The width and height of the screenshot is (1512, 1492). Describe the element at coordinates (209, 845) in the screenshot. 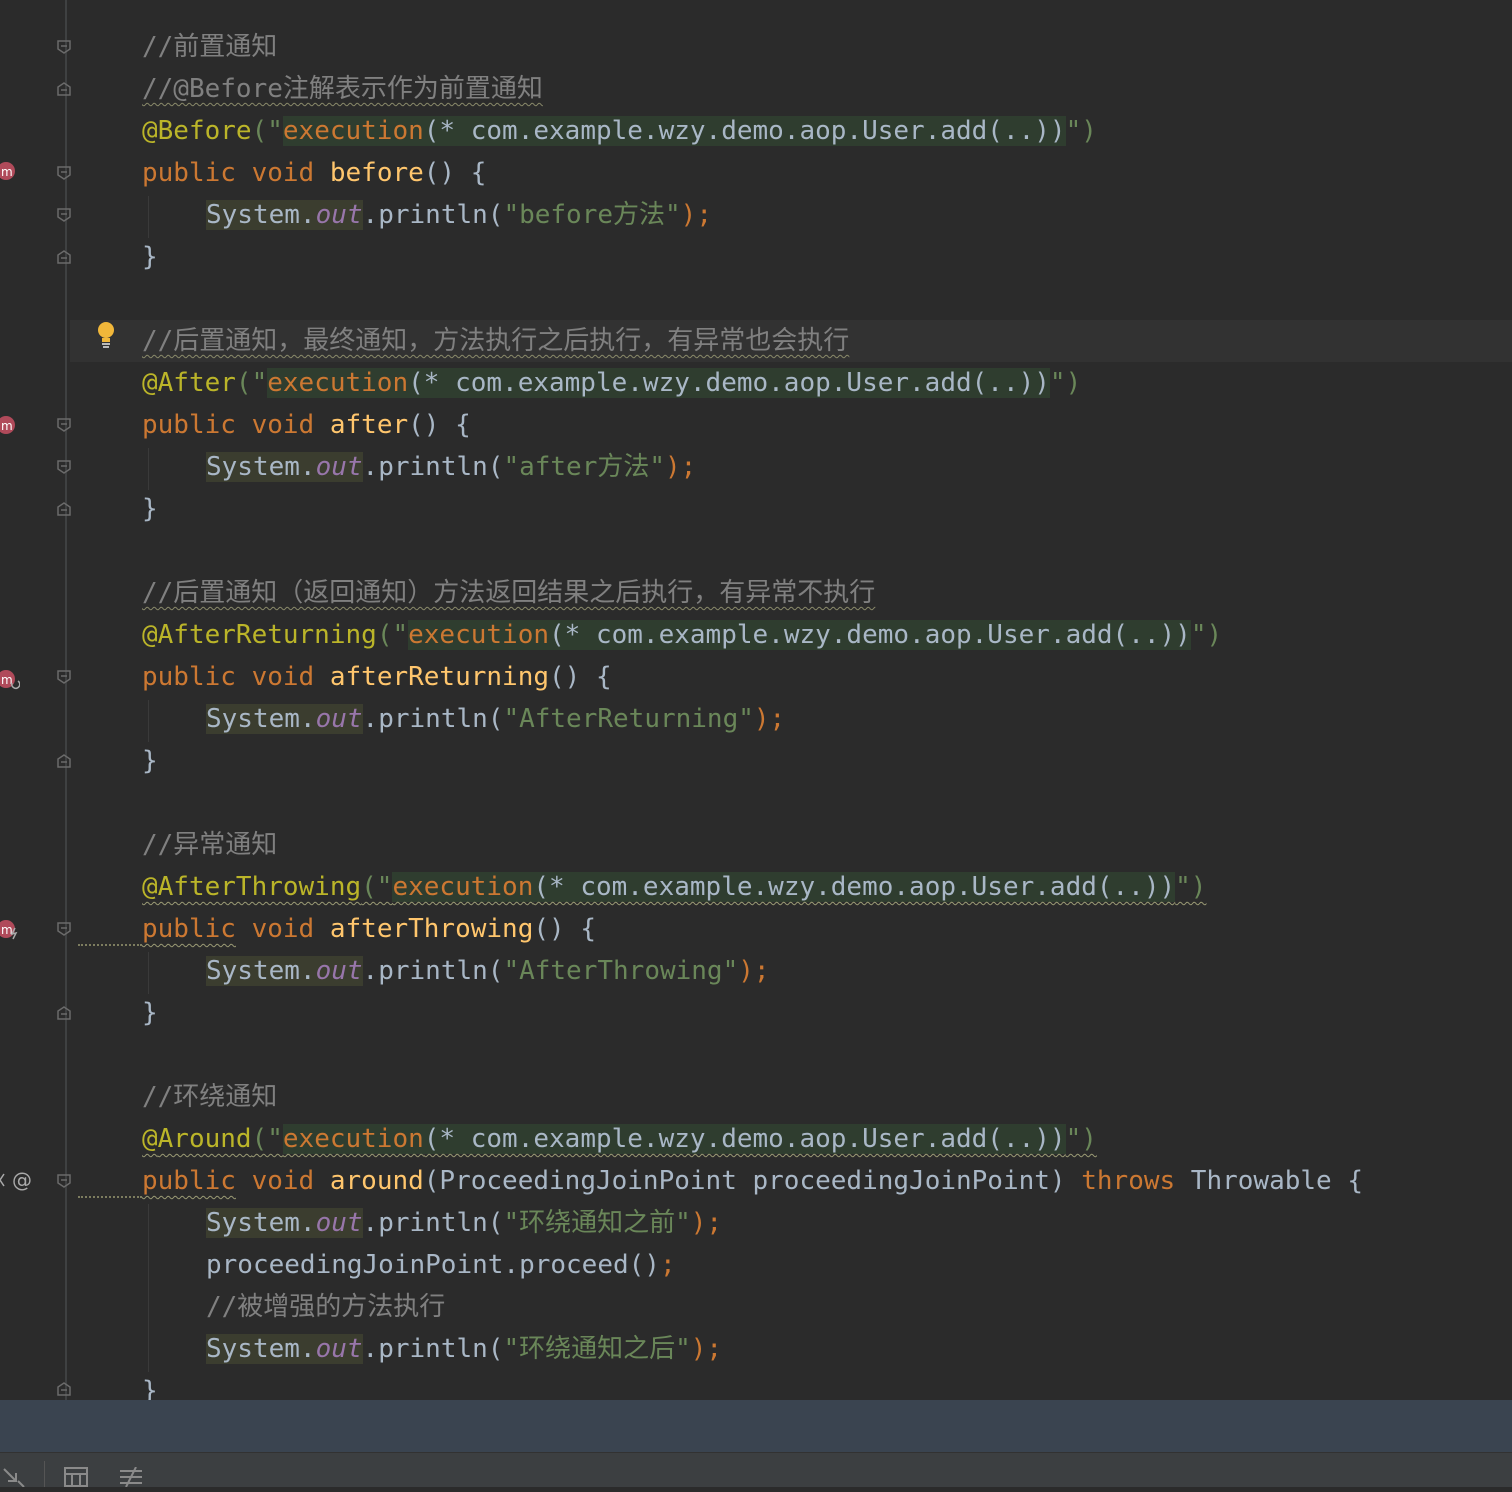

I see `code-line: //异常通知` at that location.